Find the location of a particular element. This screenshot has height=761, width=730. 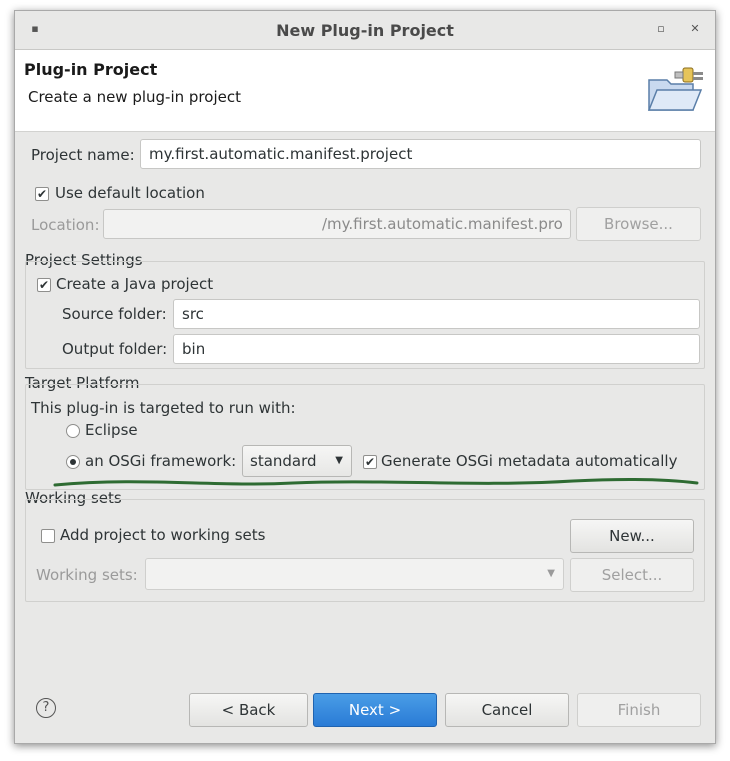

next-button: Next > is located at coordinates (375, 710).